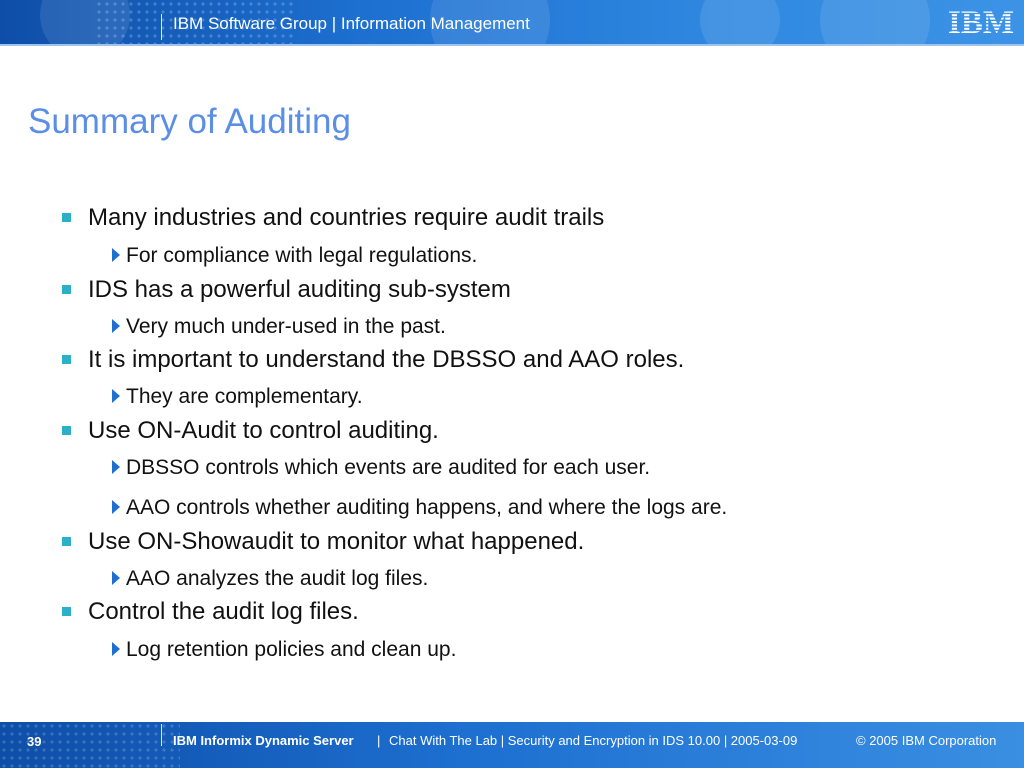  Describe the element at coordinates (291, 649) in the screenshot. I see `sub-bullet-text: Log retention policies and clean up.` at that location.